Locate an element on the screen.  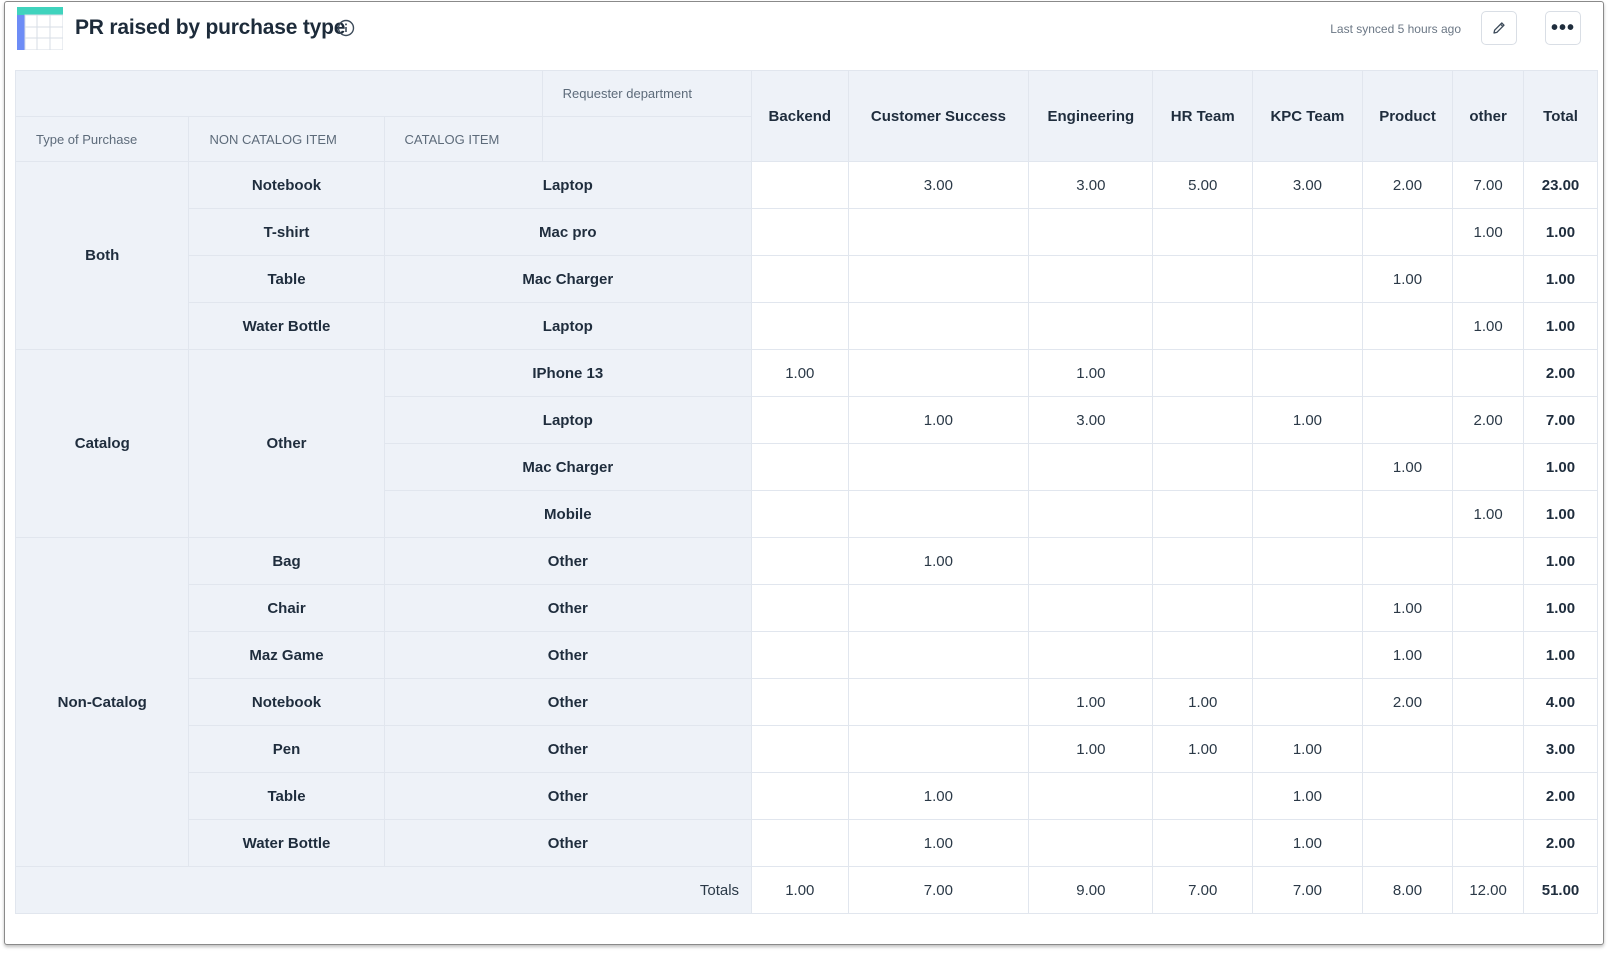
row-header-label: CATALOG ITEM is located at coordinates (463, 139).